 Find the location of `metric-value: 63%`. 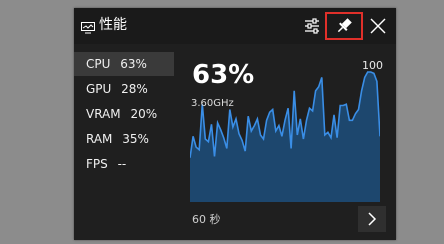

metric-value: 63% is located at coordinates (133, 64).